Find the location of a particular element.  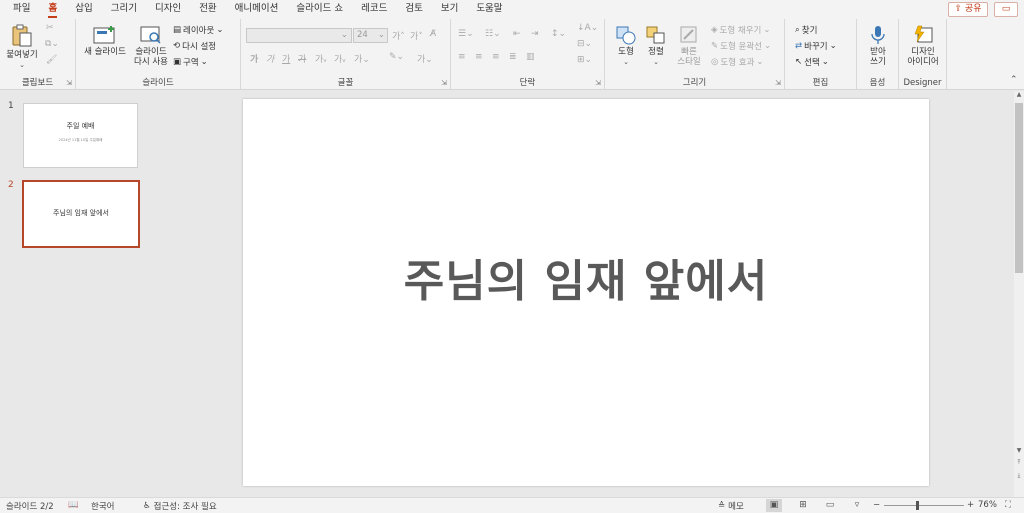

find-label: 찾기 is located at coordinates (809, 31).